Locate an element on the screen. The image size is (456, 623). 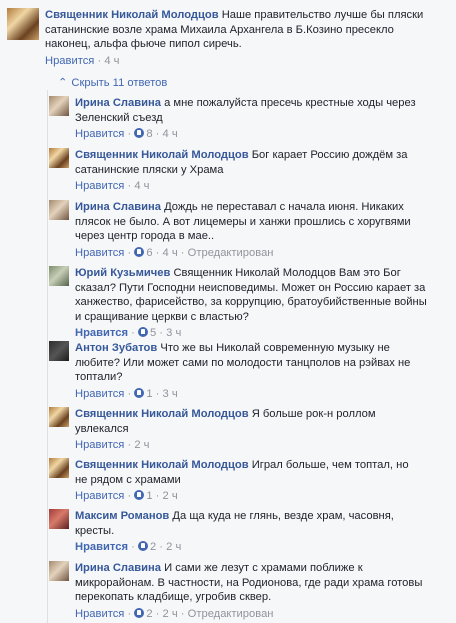
comment-text: увлекался is located at coordinates (102, 428).